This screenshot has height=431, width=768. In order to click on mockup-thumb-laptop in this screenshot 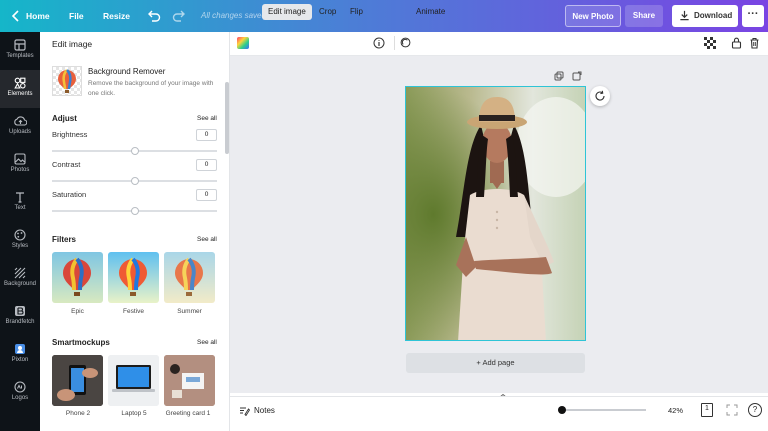, I will do `click(133, 380)`.